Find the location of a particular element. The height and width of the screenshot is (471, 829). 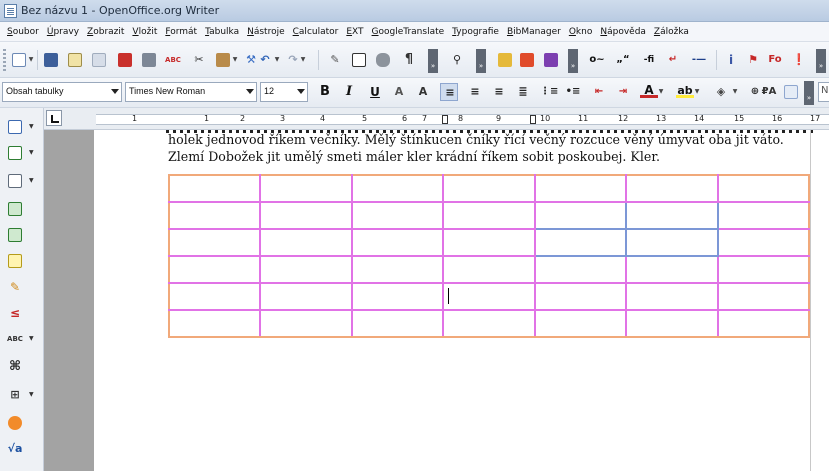

background-color-dropdown-icon: ▼ is located at coordinates (735, 92).